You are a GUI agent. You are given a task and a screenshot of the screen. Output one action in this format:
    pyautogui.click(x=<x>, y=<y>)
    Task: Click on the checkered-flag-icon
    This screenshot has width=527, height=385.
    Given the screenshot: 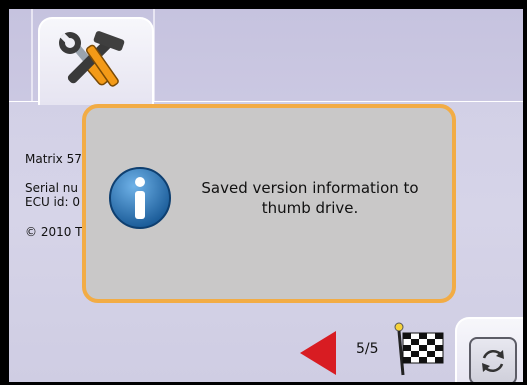 What is the action you would take?
    pyautogui.click(x=419, y=349)
    